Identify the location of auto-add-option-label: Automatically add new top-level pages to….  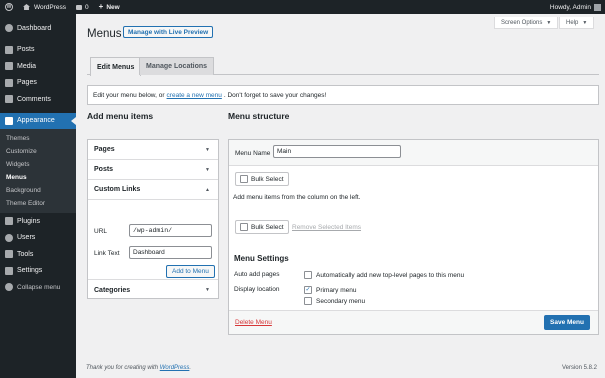
(390, 275).